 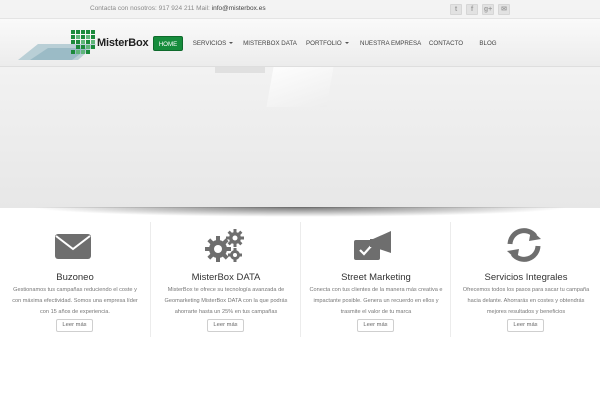 I want to click on contact-text: Contacta con nosotros: 917 924 211 Mail:, so click(x=151, y=8).